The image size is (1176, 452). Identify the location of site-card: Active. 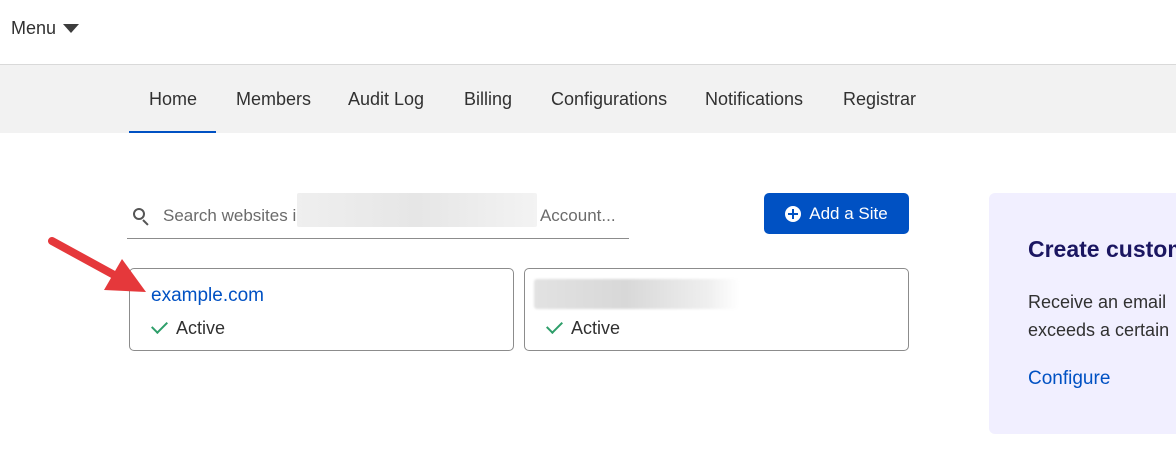
(716, 309).